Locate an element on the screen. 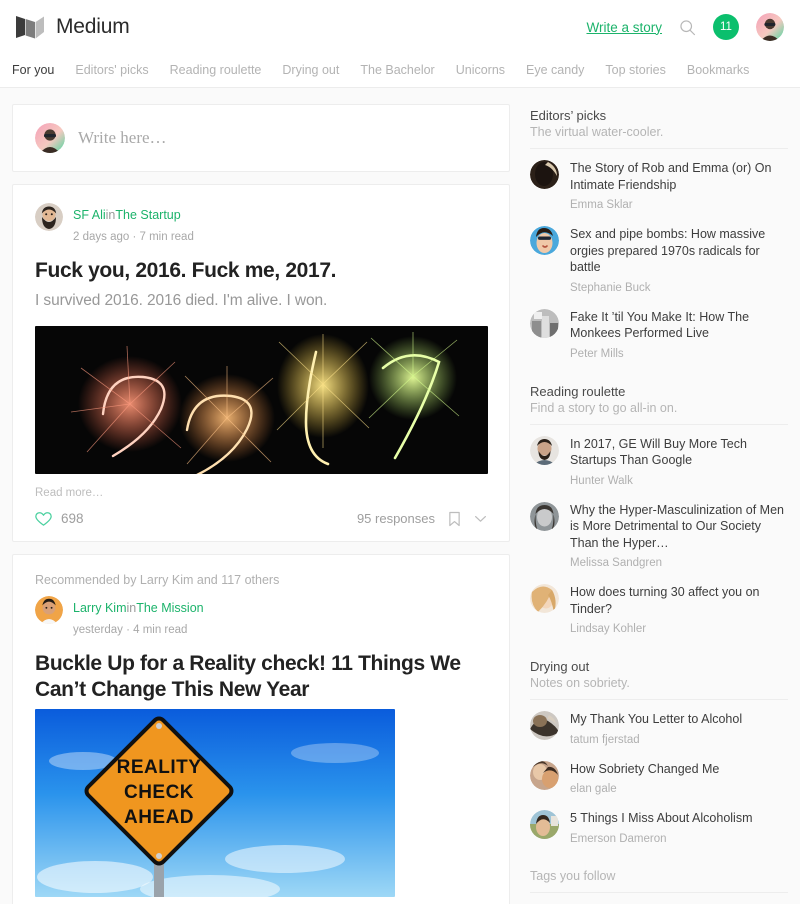 This screenshot has width=800, height=904. svg-text: CHECK is located at coordinates (159, 792).